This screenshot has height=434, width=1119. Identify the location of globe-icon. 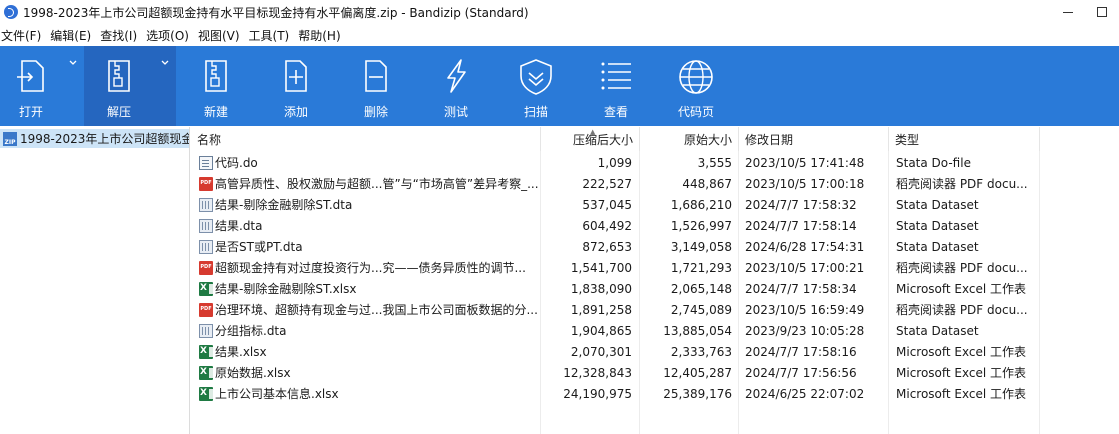
(696, 77).